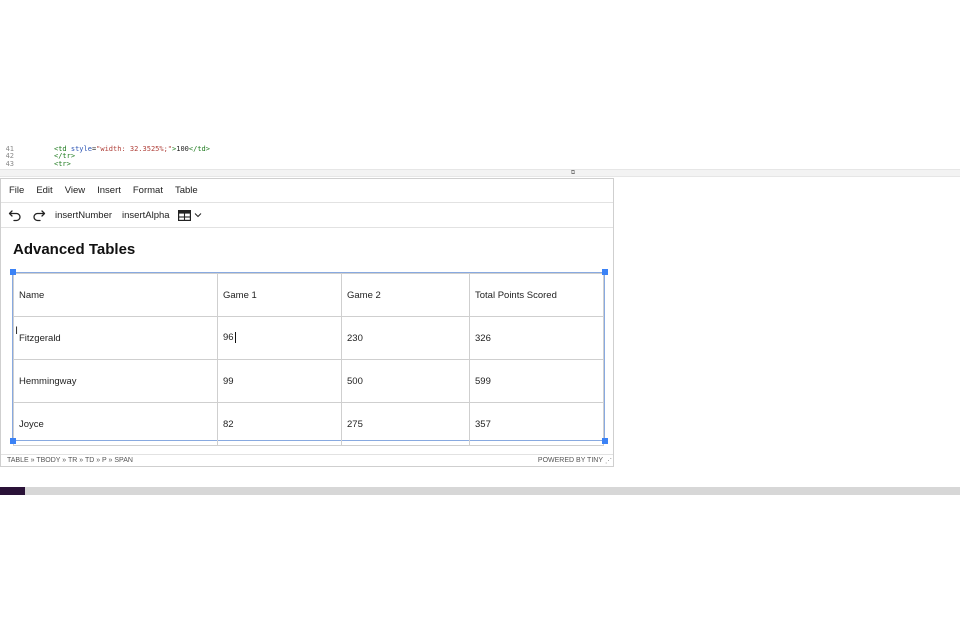 This screenshot has height=640, width=960. I want to click on undo-button, so click(15, 215).